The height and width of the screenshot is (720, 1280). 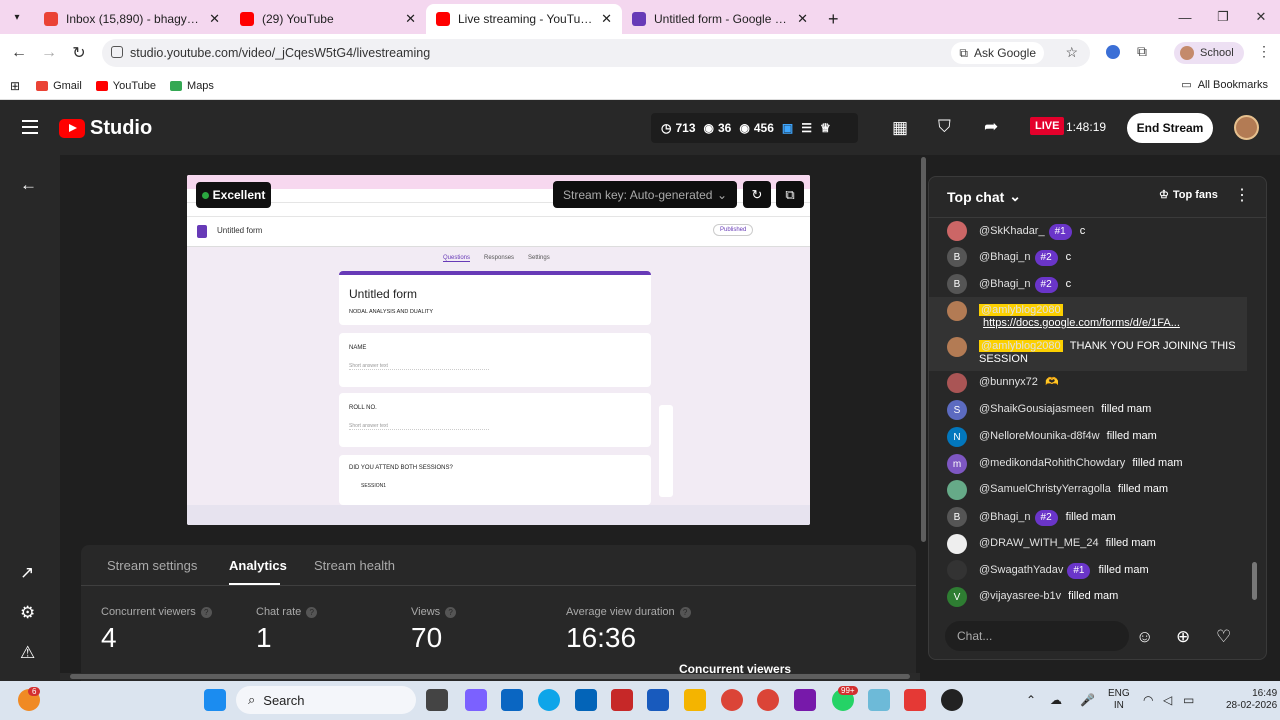 I want to click on maximize-icon: ❐, so click(x=1223, y=17).